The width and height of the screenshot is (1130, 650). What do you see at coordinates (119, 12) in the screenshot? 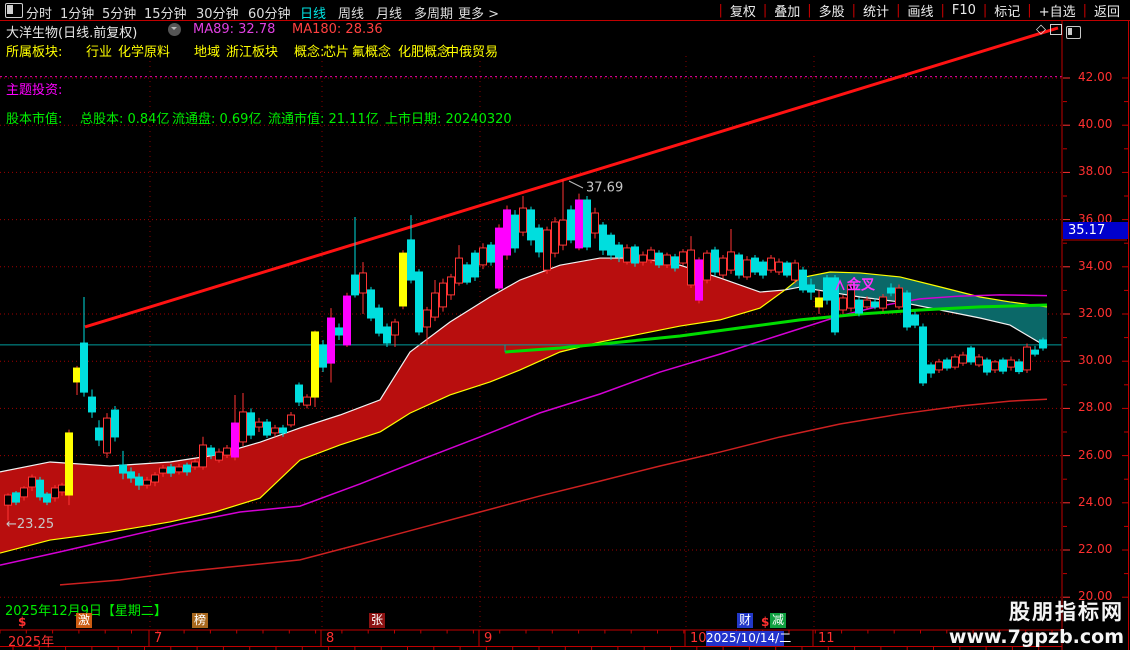
I see `period-tab-2: 5分钟` at bounding box center [119, 12].